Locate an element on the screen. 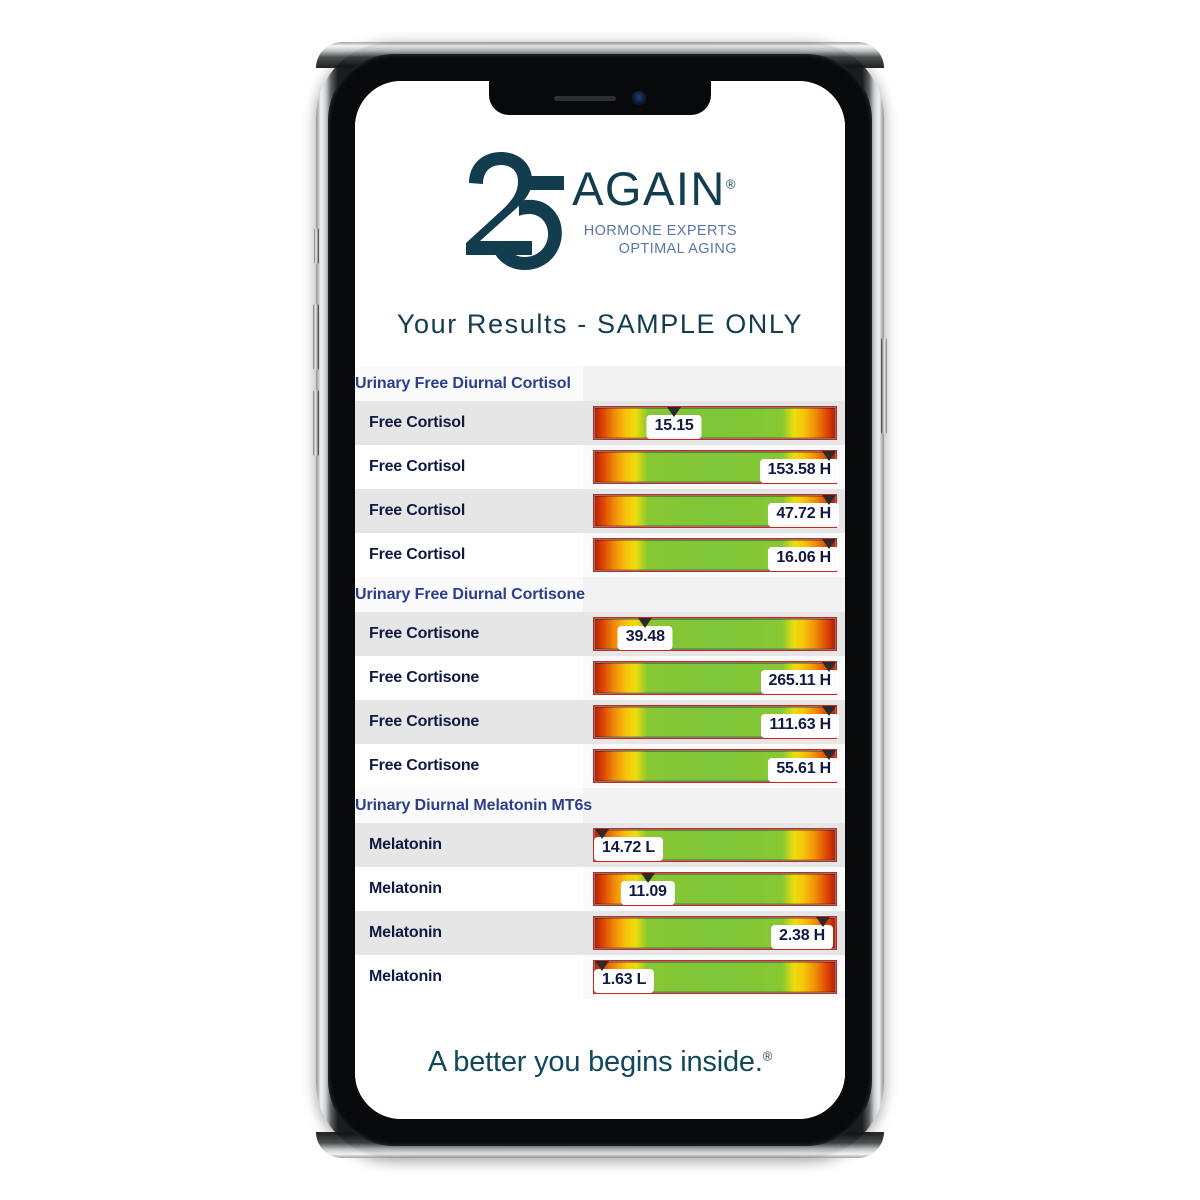 The width and height of the screenshot is (1200, 1200). brand-tagline-line2: OPTIMAL AGING is located at coordinates (677, 248).